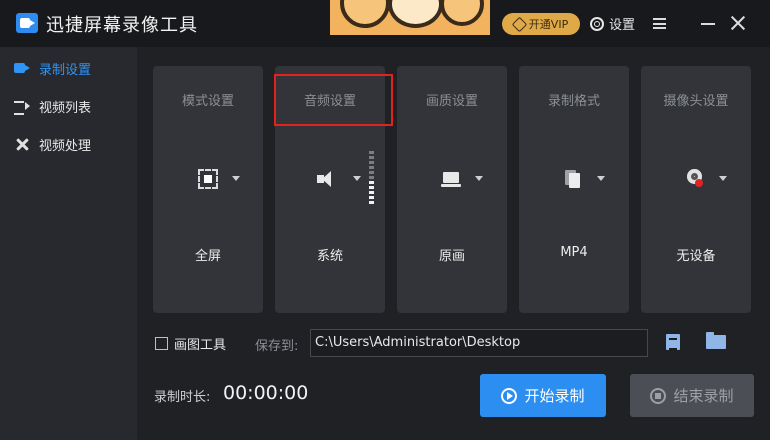  I want to click on card-title: 模式设置, so click(207, 101).